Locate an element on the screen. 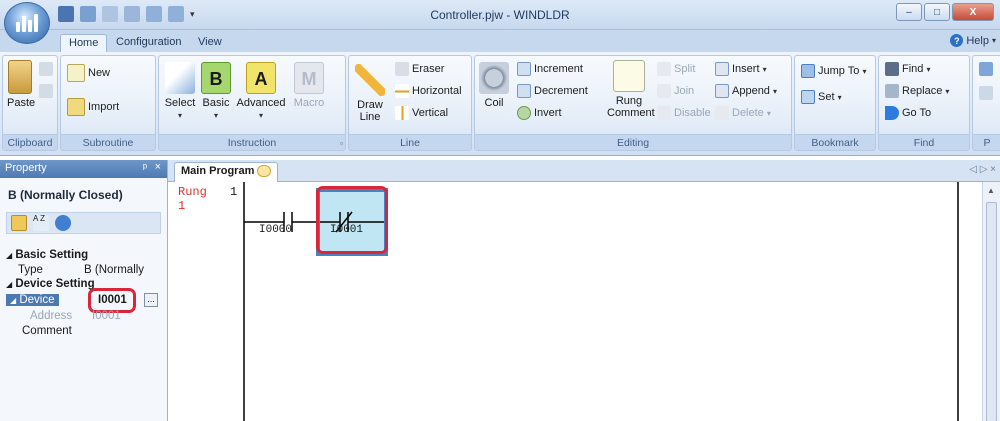 This screenshot has height=421, width=1000. group-partial: P is located at coordinates (986, 103).